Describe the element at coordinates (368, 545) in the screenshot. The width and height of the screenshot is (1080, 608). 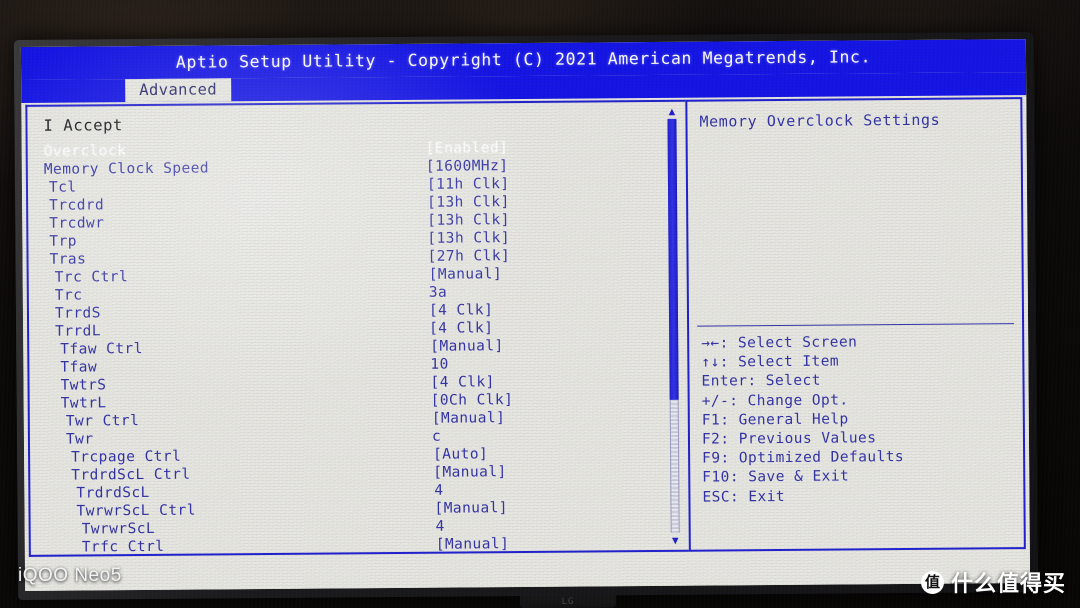
I see `settings-row: Trfc Ctrl [Manual]` at that location.